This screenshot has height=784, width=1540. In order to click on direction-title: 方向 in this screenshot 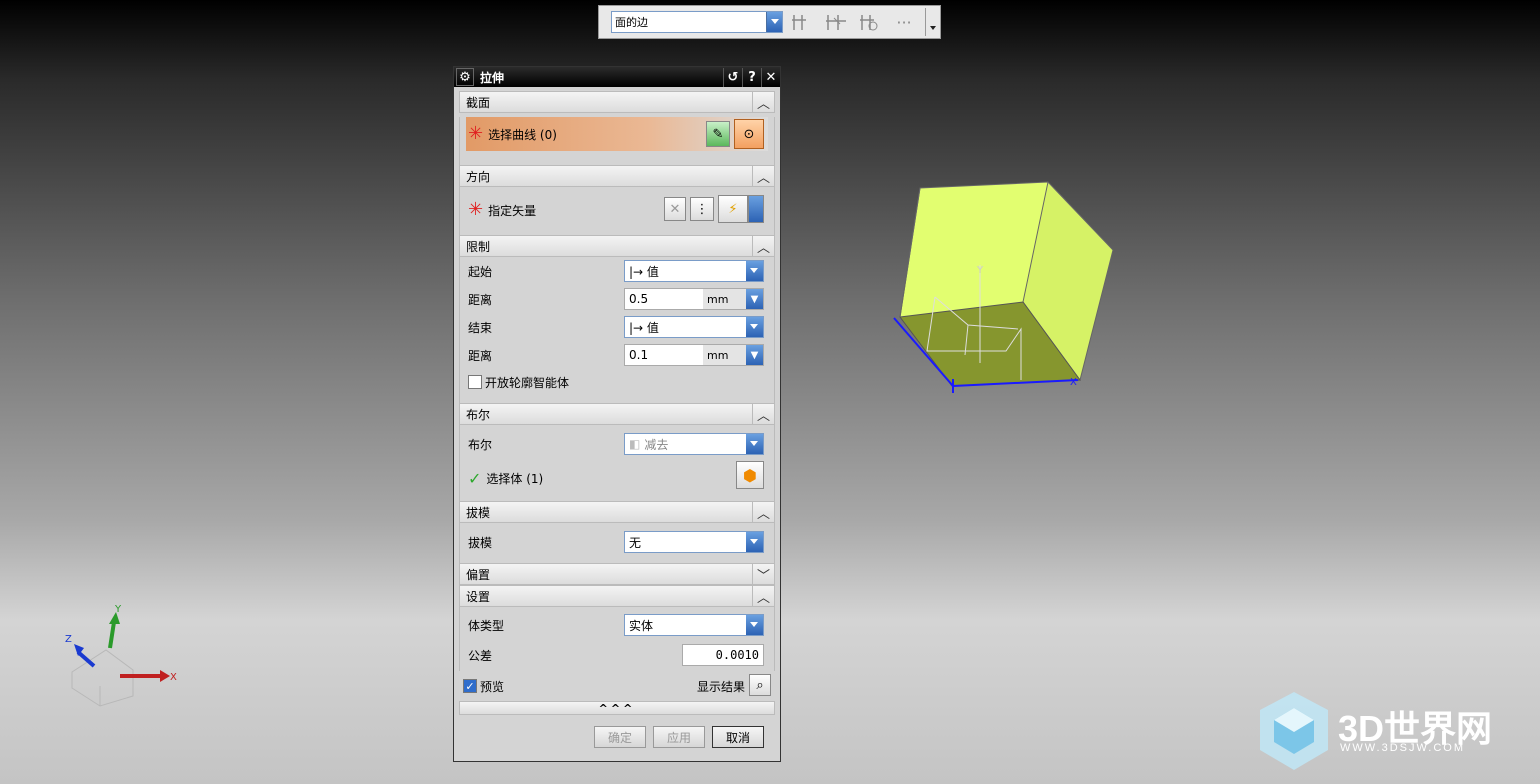, I will do `click(478, 176)`.